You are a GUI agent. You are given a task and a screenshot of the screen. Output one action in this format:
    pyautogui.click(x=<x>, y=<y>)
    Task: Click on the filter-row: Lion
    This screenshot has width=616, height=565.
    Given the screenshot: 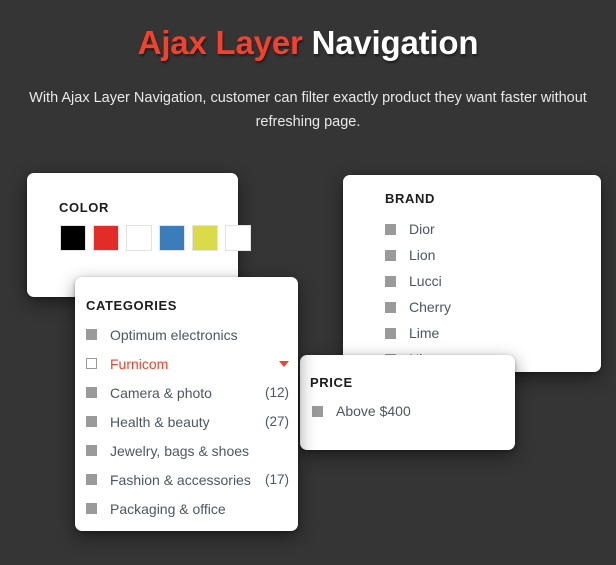 What is the action you would take?
    pyautogui.click(x=470, y=255)
    